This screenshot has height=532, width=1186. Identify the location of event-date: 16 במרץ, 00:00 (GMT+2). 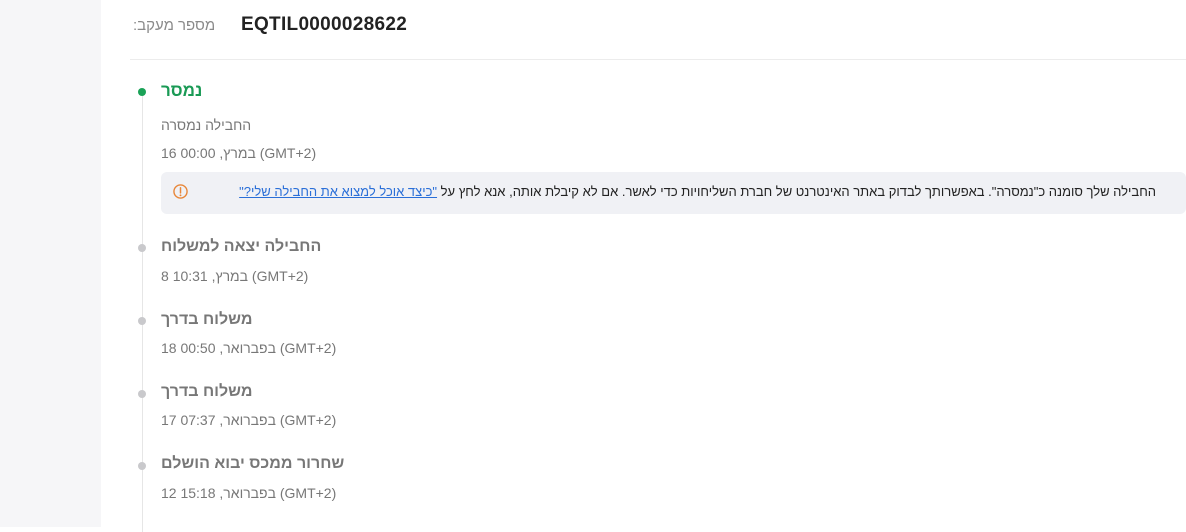
(239, 153).